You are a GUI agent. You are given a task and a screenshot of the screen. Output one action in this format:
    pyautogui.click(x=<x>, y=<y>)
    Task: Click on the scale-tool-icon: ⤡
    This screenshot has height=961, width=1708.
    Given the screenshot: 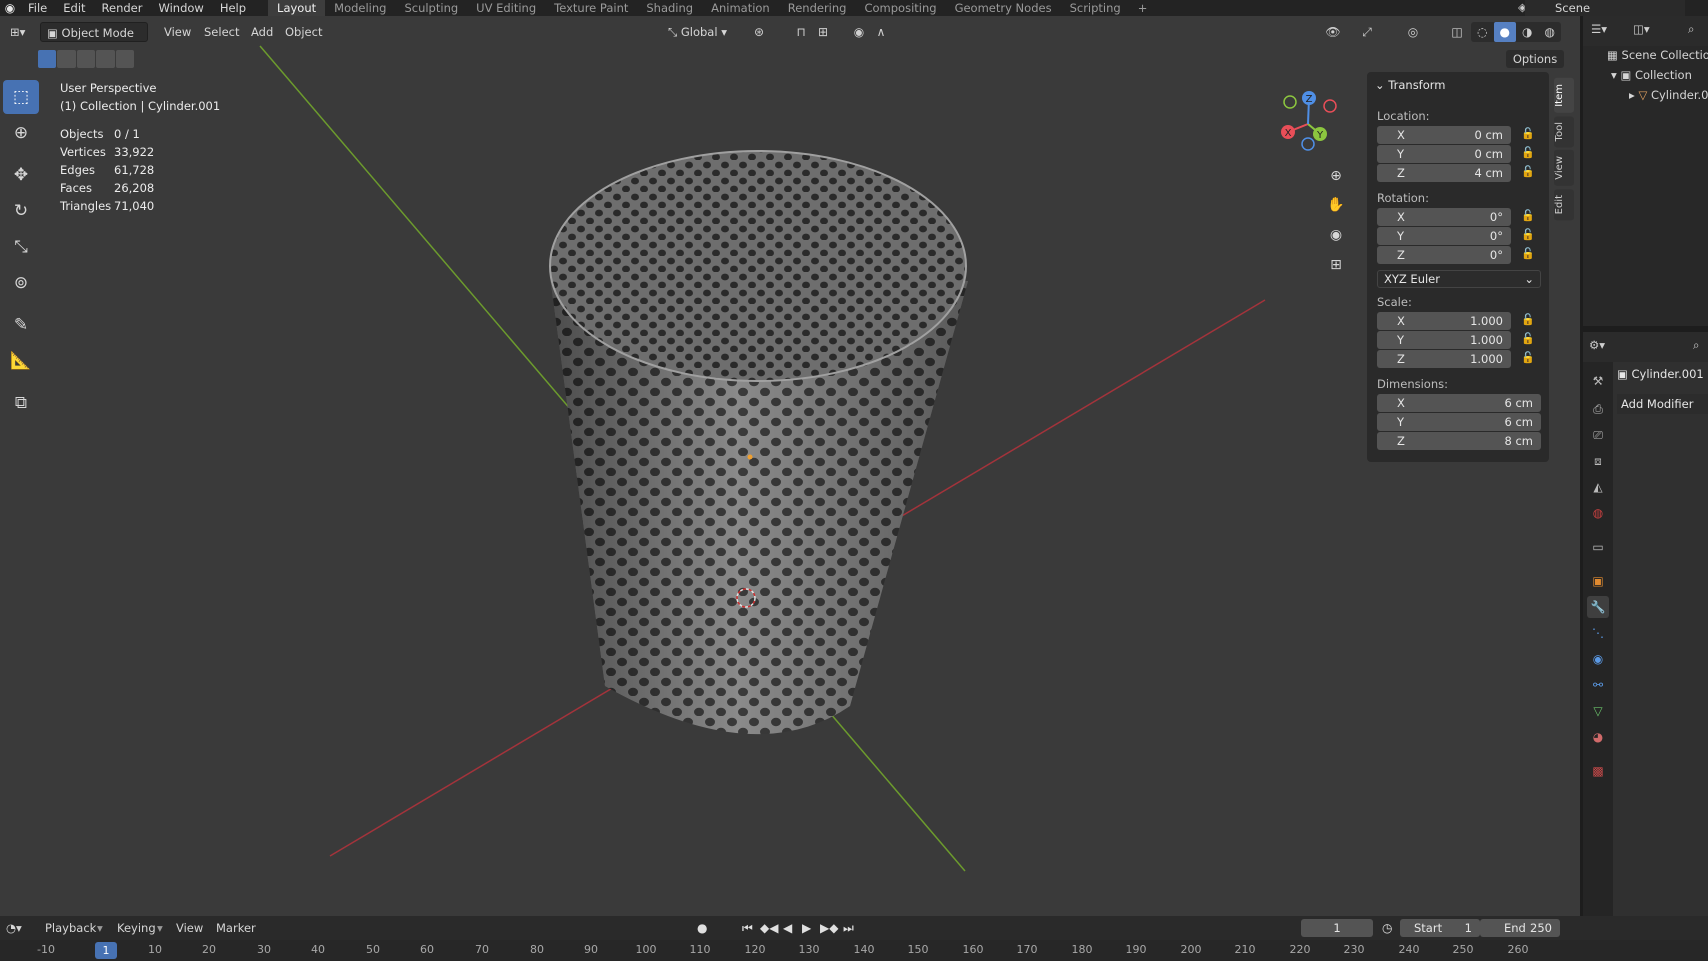 What is the action you would take?
    pyautogui.click(x=21, y=247)
    